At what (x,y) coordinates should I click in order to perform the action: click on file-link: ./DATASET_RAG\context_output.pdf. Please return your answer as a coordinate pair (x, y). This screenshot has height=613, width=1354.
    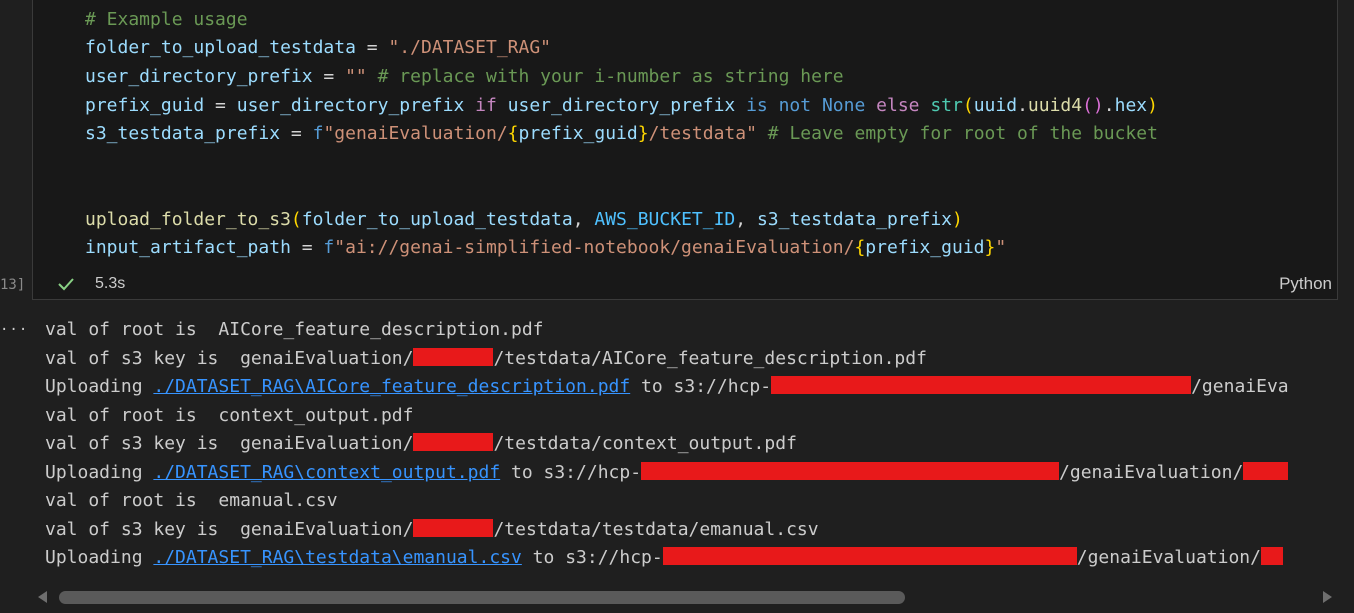
    Looking at the image, I should click on (326, 472).